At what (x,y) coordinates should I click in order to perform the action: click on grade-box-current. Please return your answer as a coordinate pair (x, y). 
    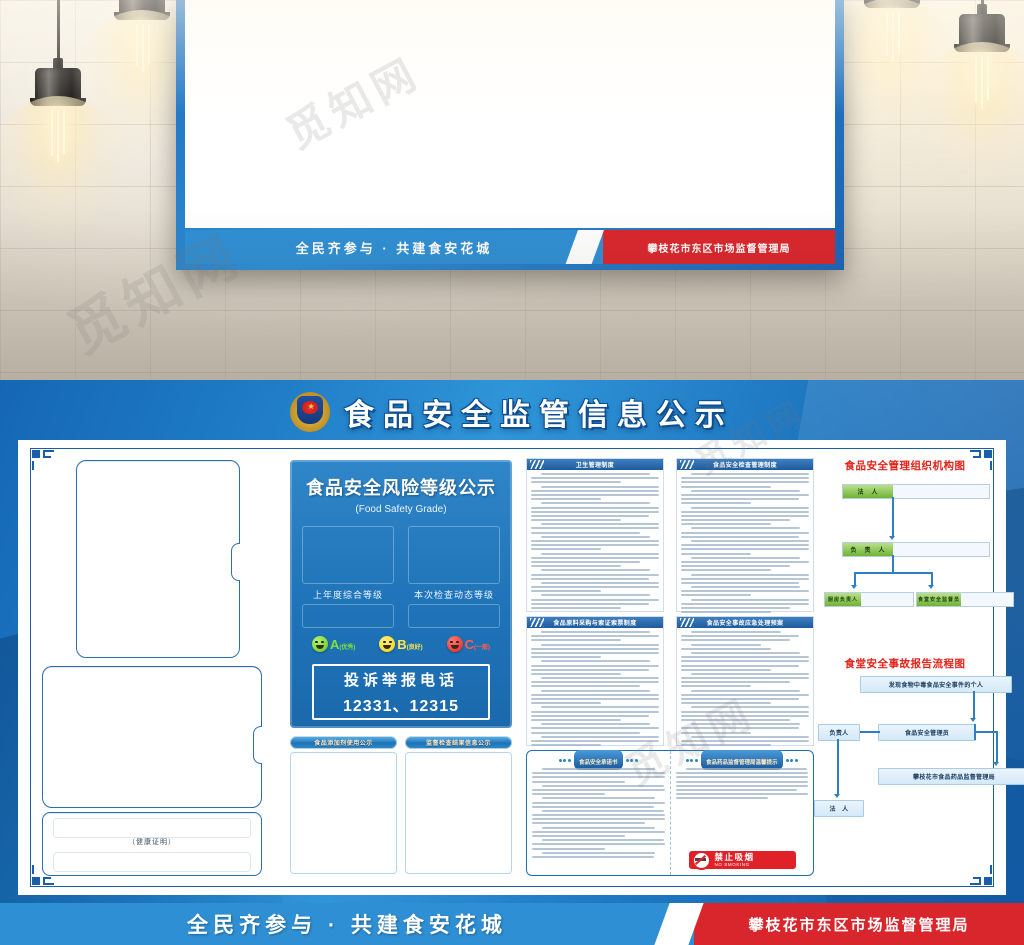
    Looking at the image, I should click on (454, 555).